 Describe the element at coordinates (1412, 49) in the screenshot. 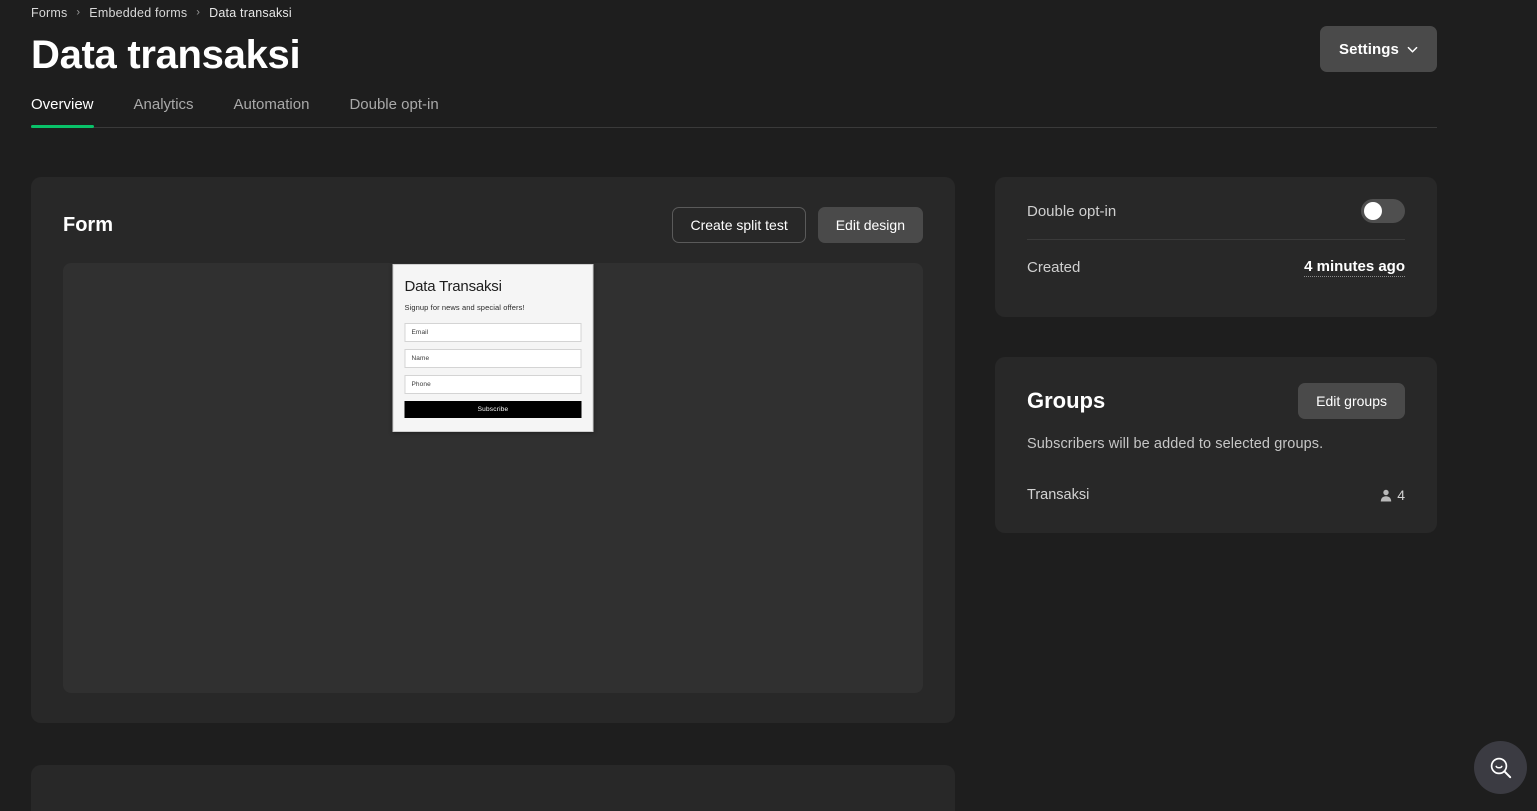

I see `chevron-down-icon` at that location.